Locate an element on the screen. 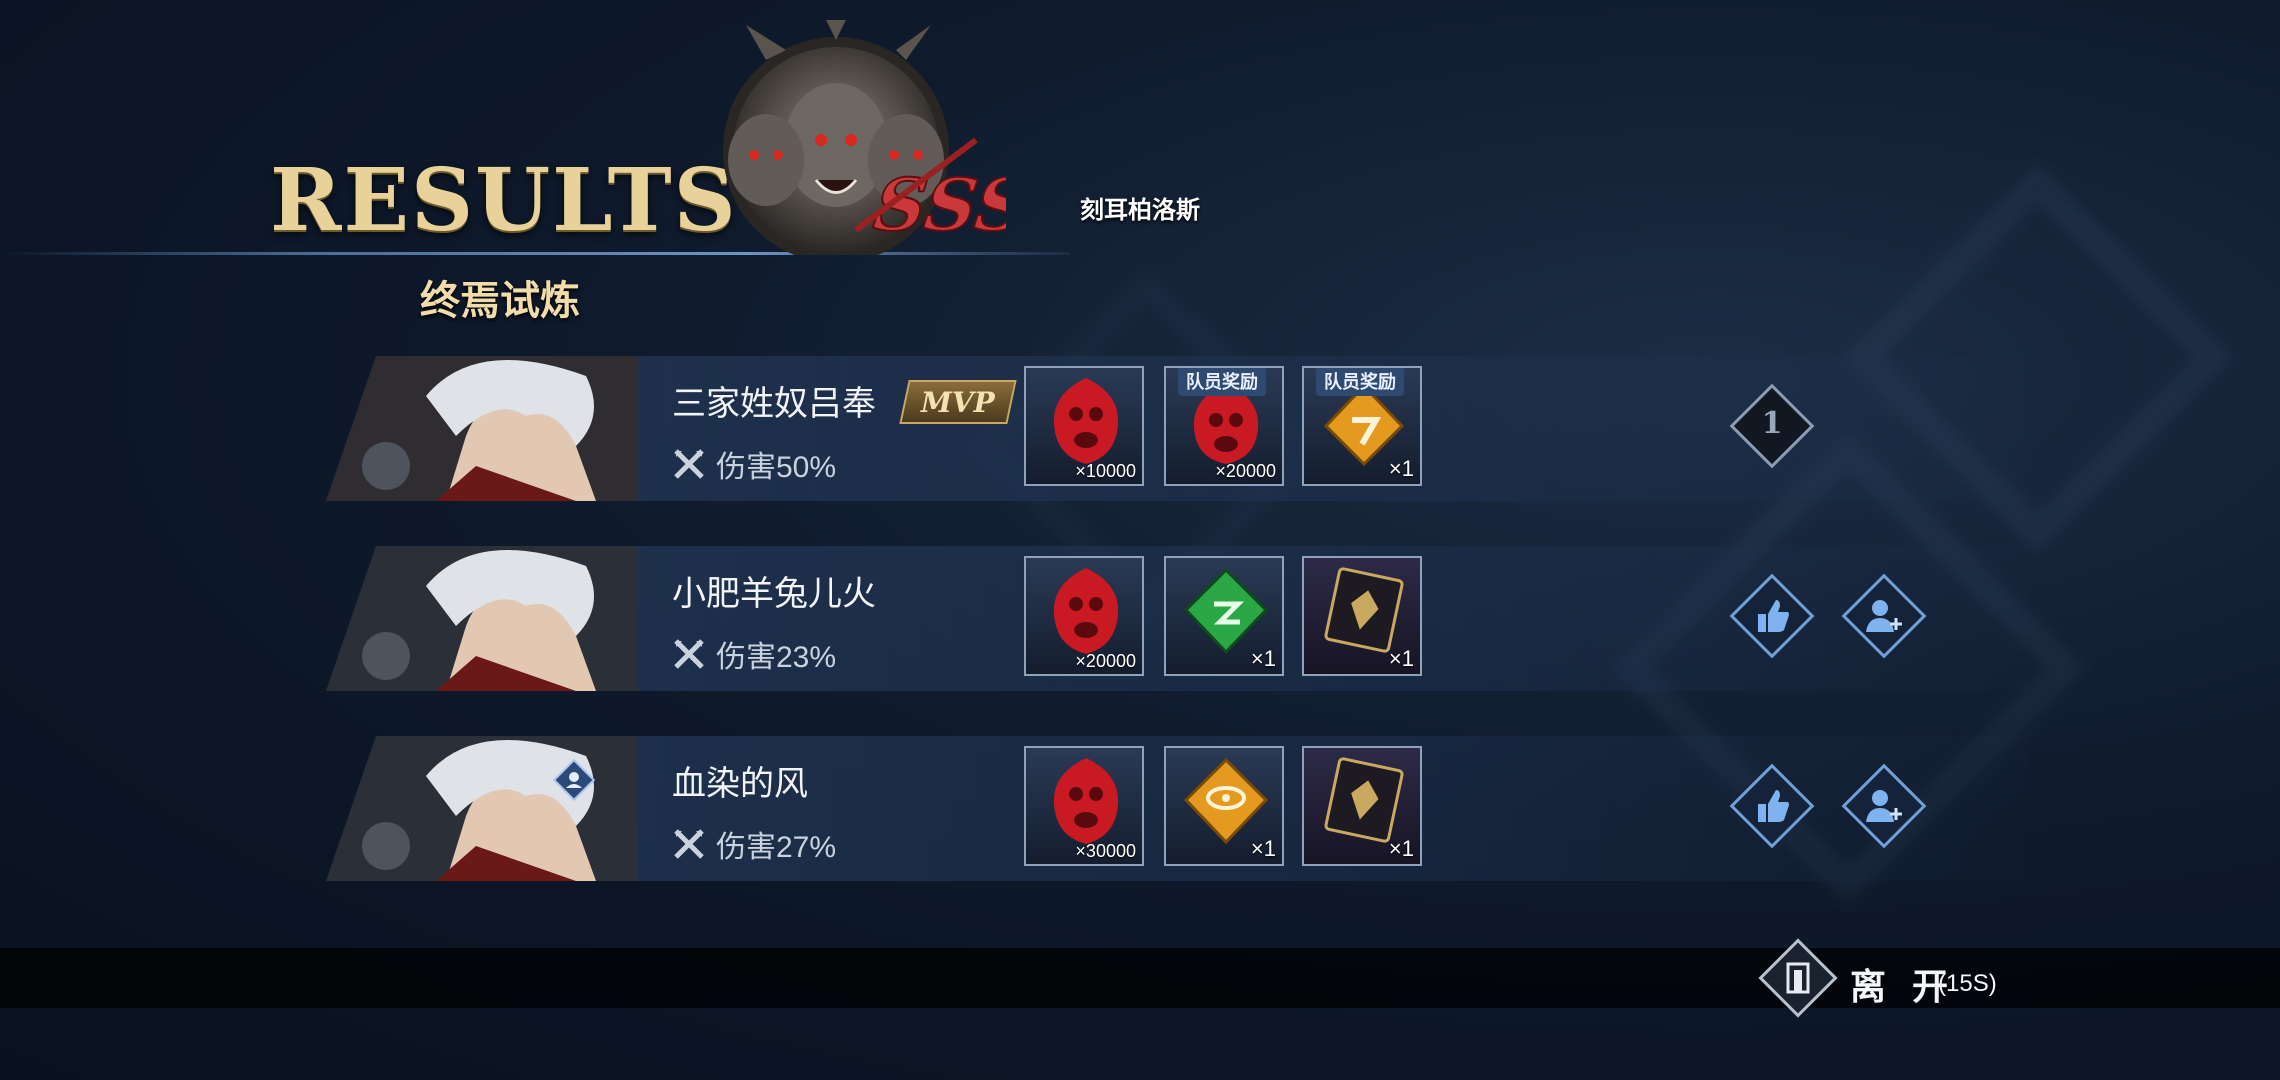 The image size is (2280, 1080). damage-label: 伤害23% is located at coordinates (776, 657).